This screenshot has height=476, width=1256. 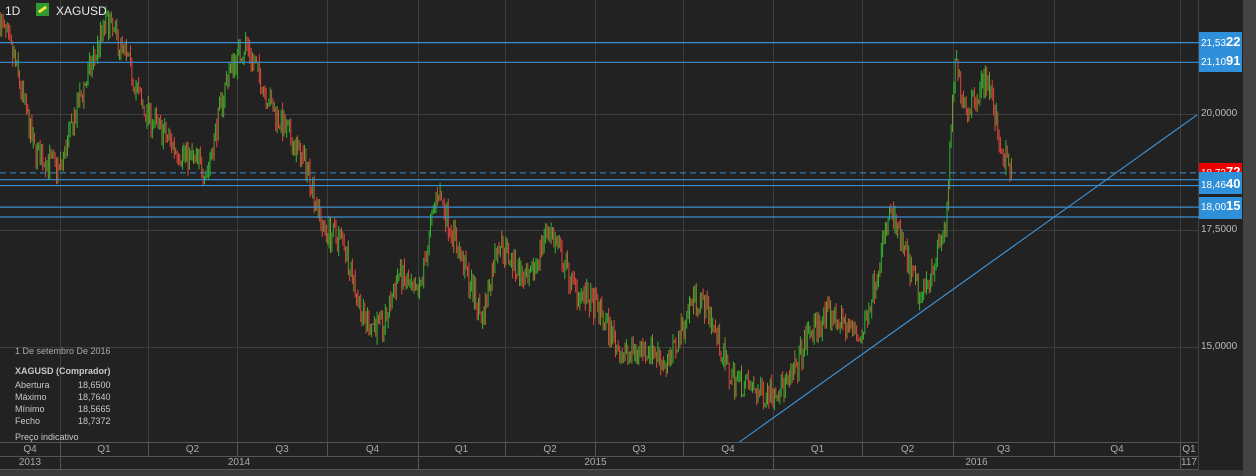 What do you see at coordinates (94, 409) in the screenshot?
I see `info-value: 18,5665` at bounding box center [94, 409].